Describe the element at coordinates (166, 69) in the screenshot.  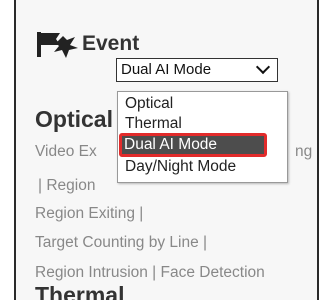
I see `mode-select-value: Dual AI Mode` at that location.